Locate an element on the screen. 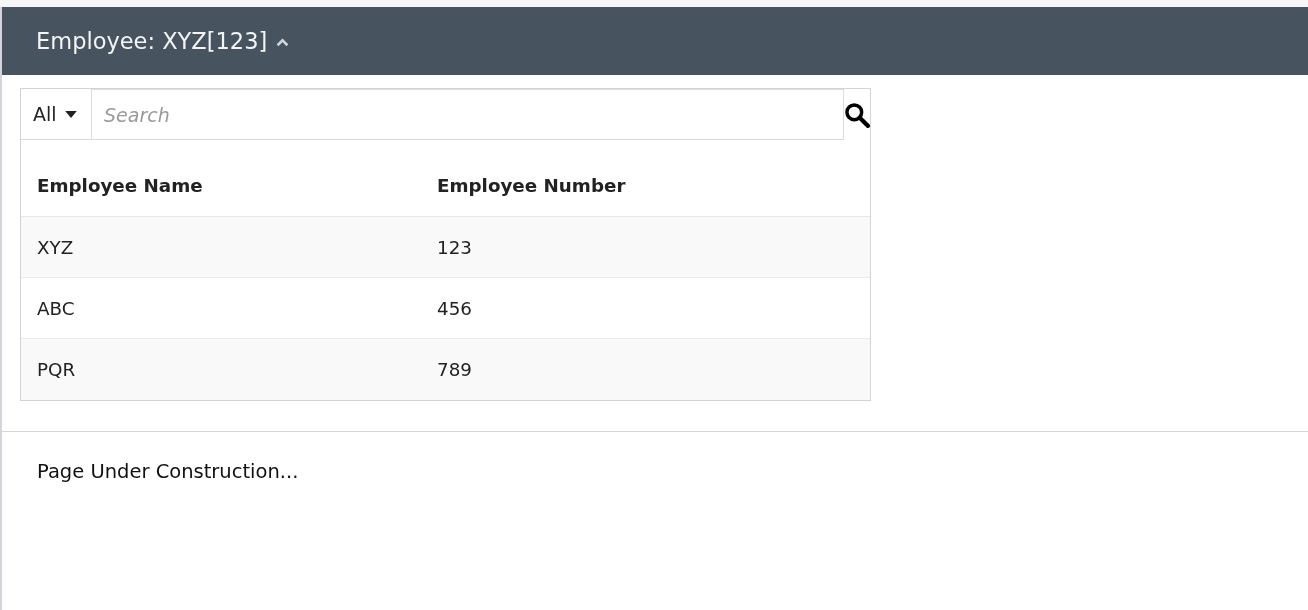 The width and height of the screenshot is (1308, 610). column-header: Employee Name is located at coordinates (120, 184).